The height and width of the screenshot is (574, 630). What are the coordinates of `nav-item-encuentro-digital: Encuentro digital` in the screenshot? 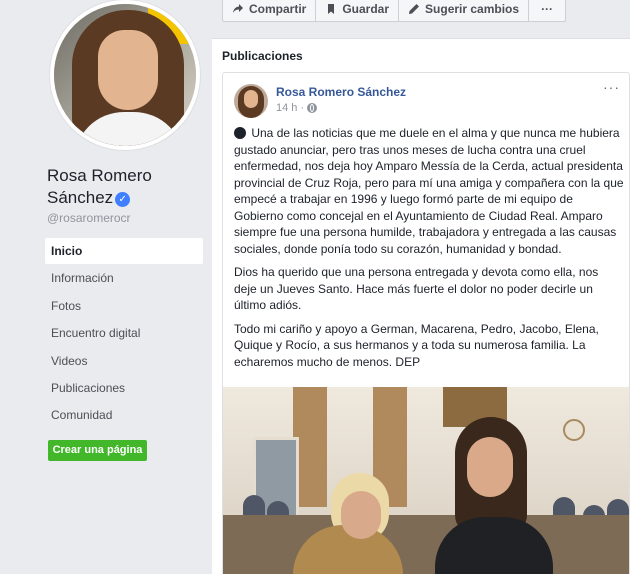 It's located at (124, 333).